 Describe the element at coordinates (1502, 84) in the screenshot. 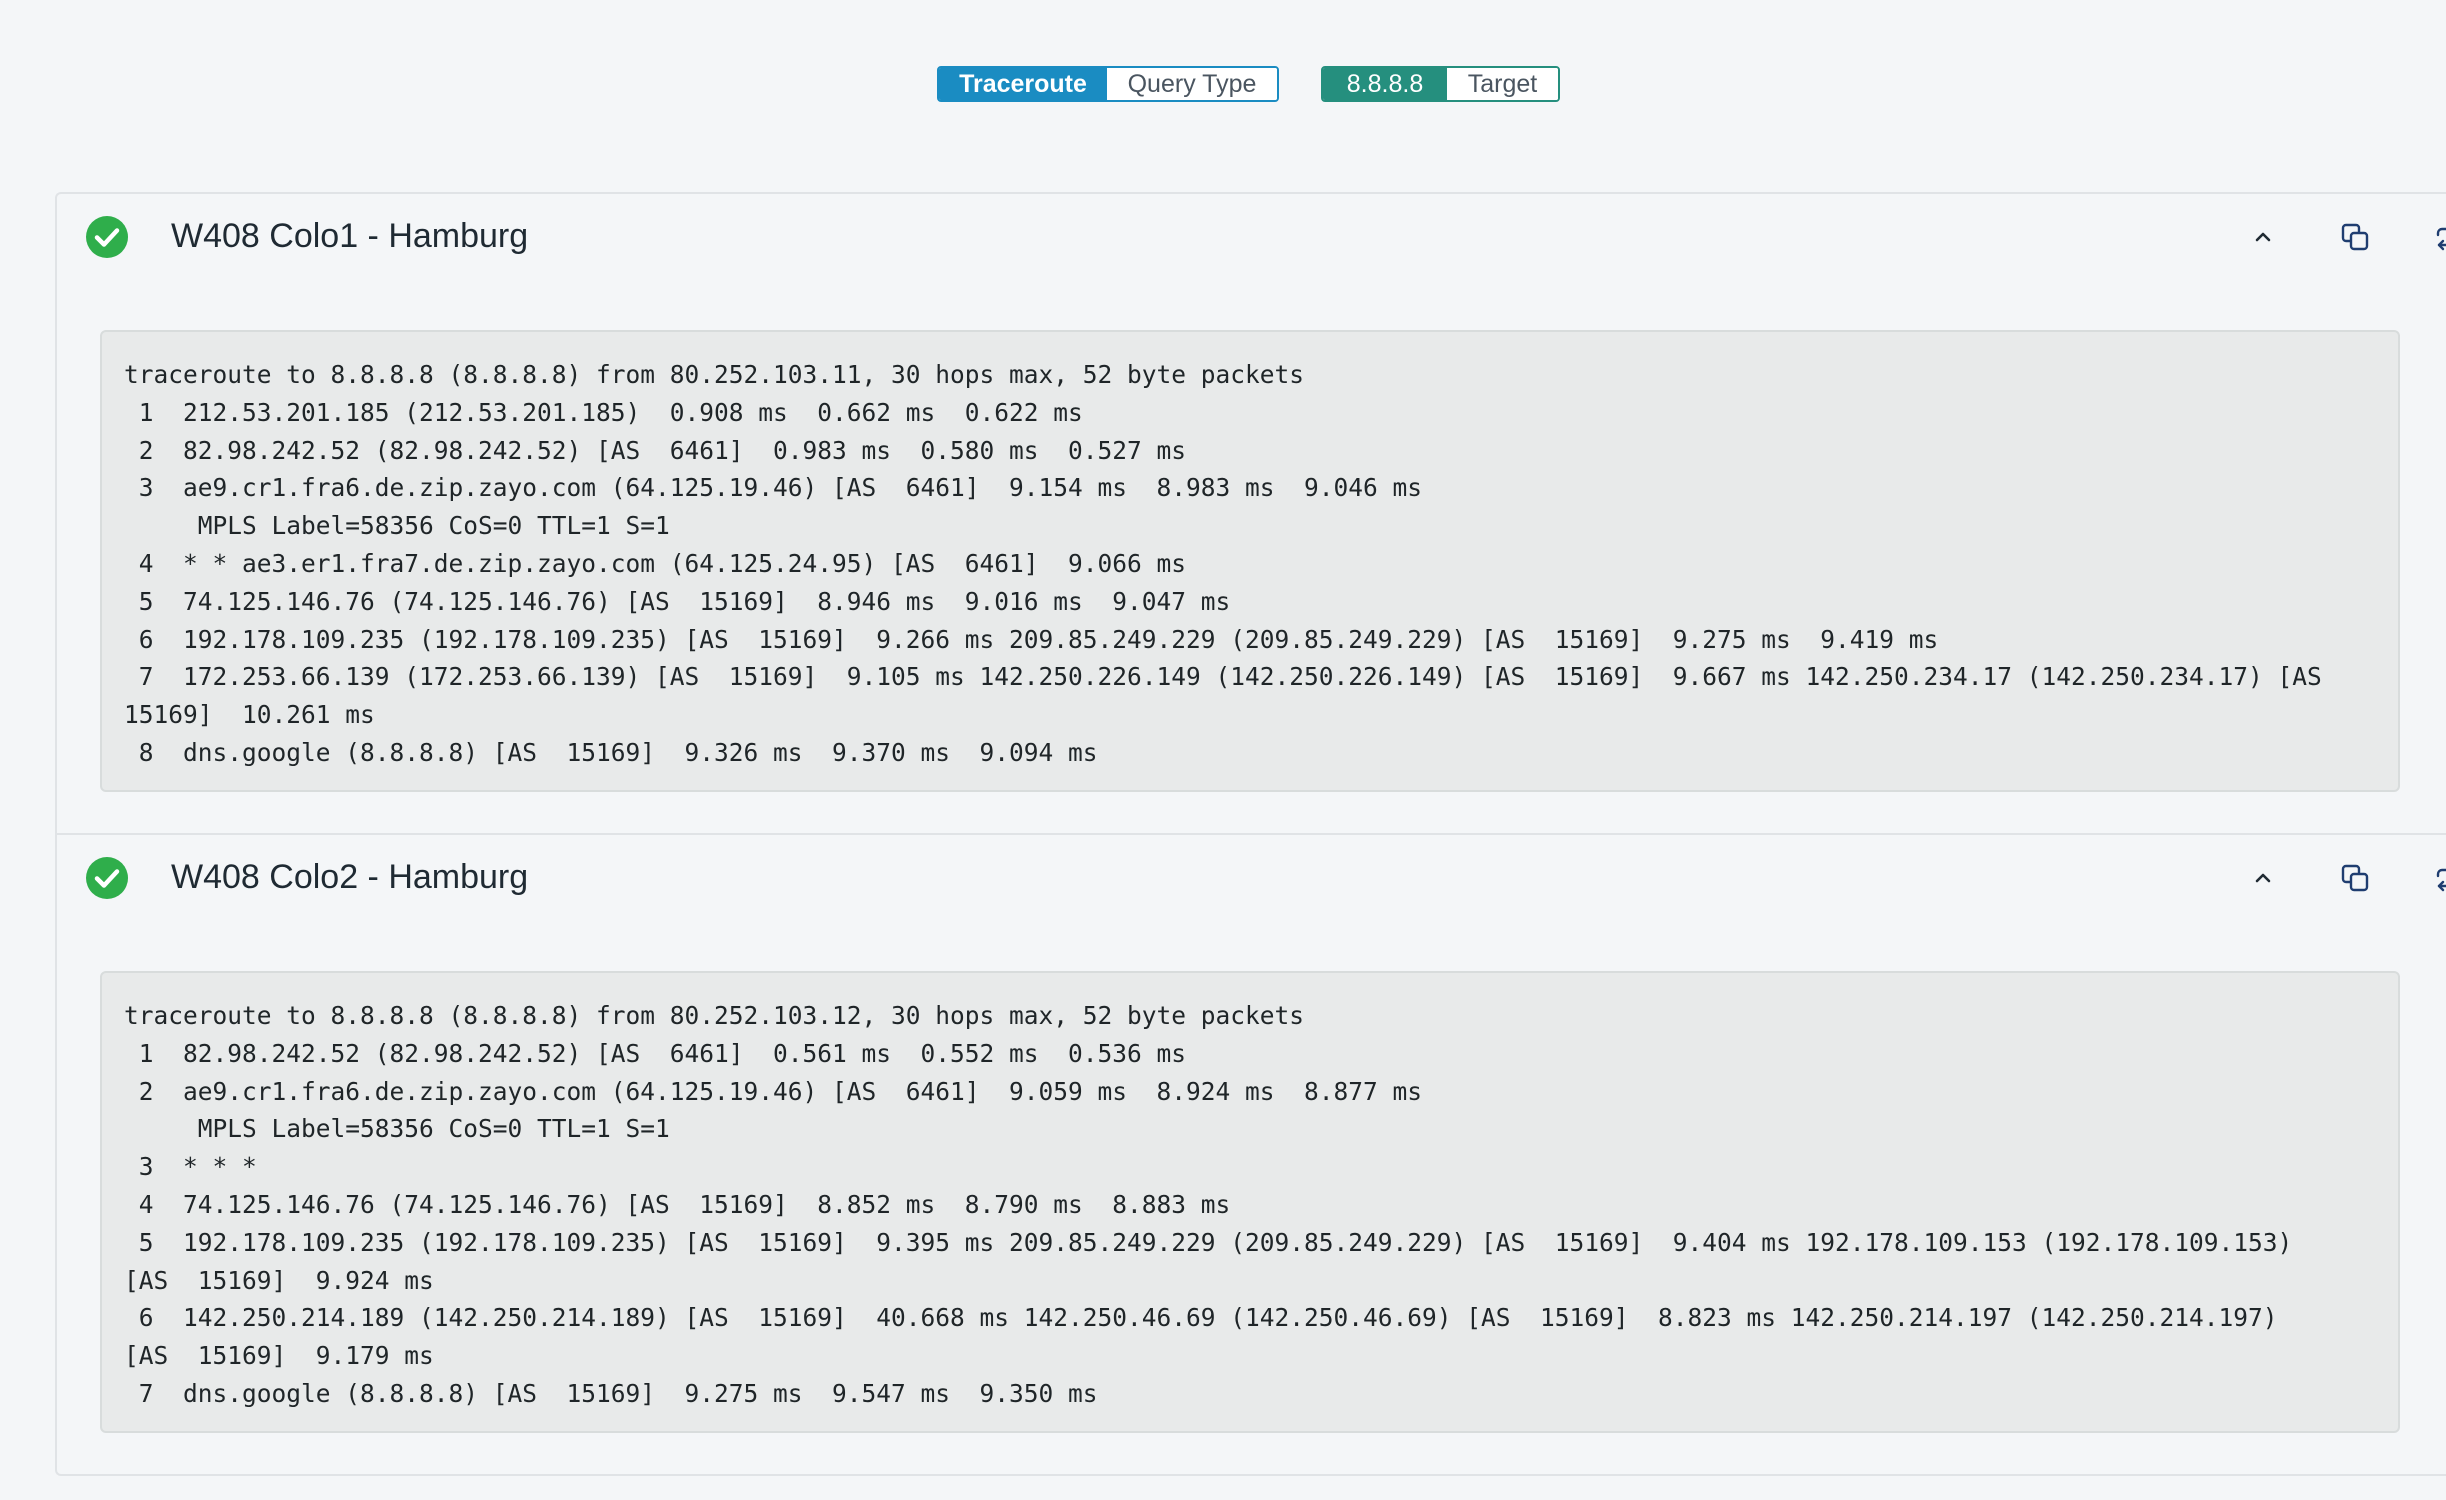

I see `target-label: Target` at that location.